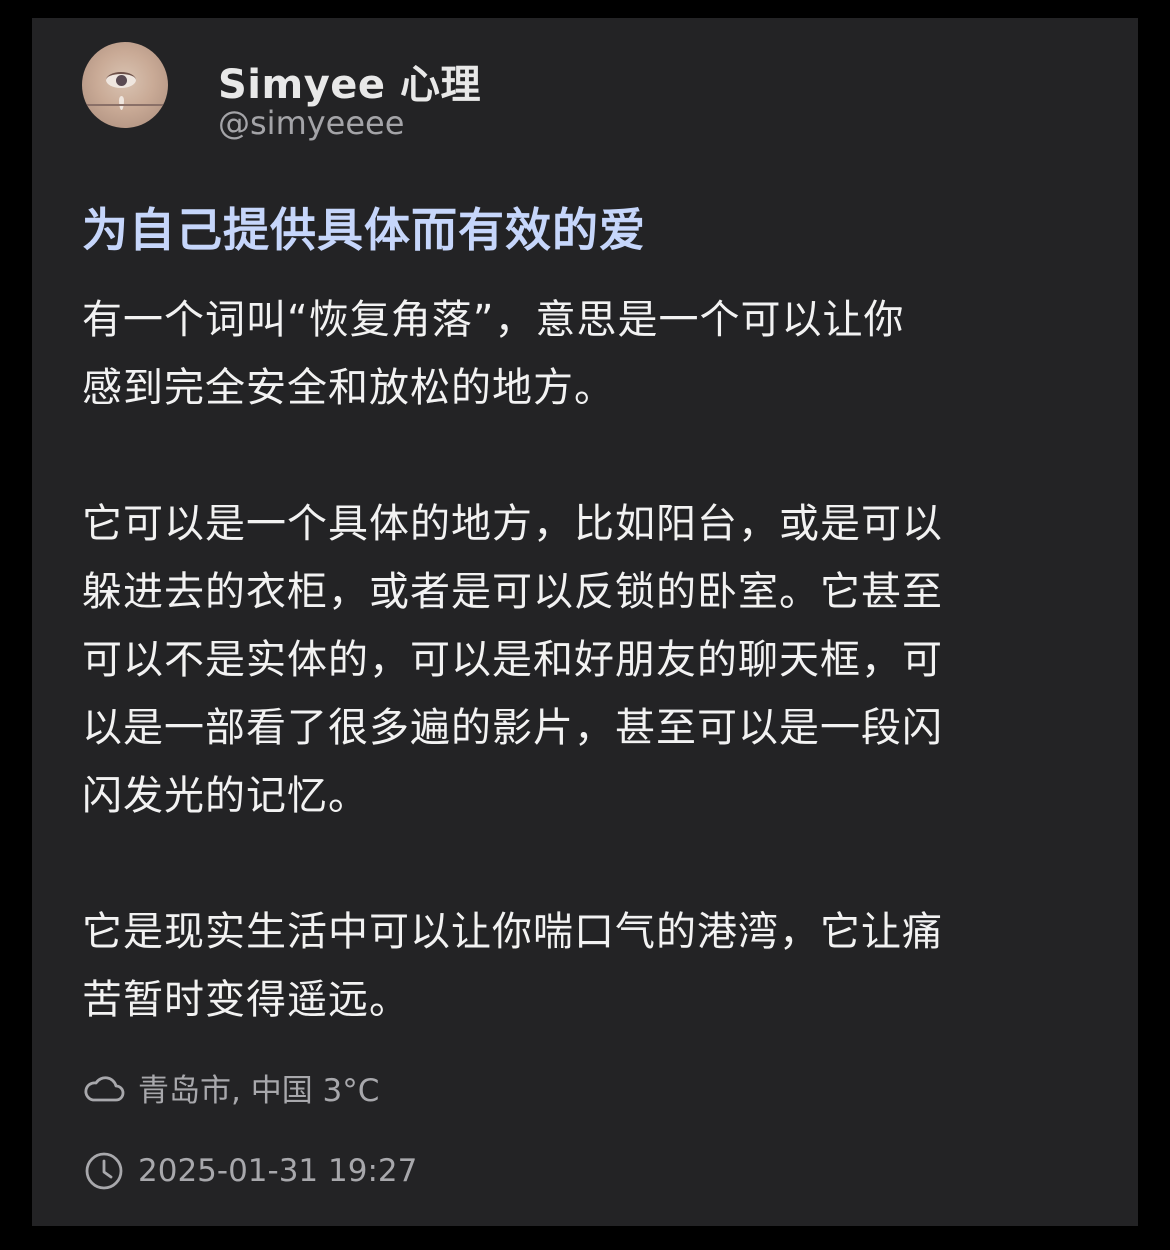 This screenshot has width=1170, height=1250. Describe the element at coordinates (512, 592) in the screenshot. I see `paragraph-line: 躲进去的衣柜，或者是可以反锁的卧室。它甚至` at that location.